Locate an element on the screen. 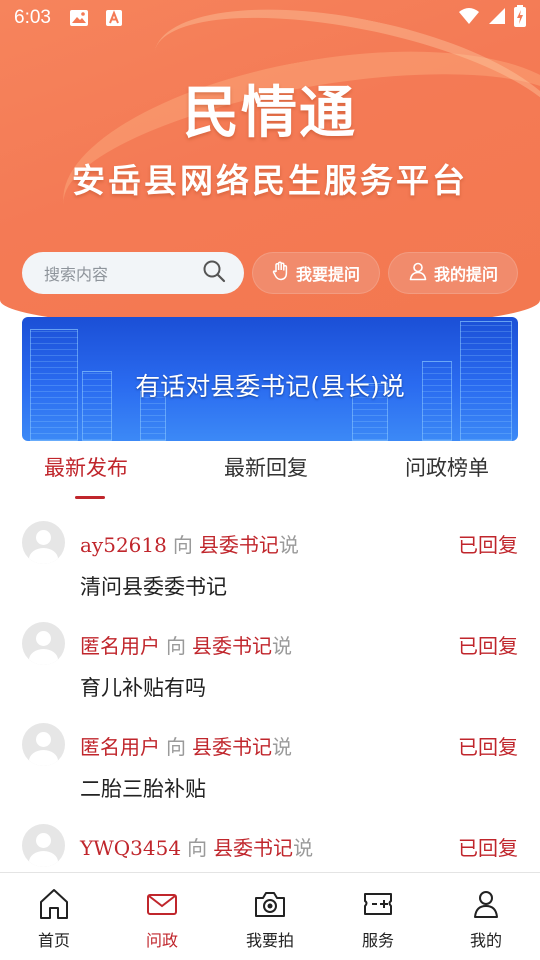 The width and height of the screenshot is (540, 960). post-content: 清问县委委书记 is located at coordinates (153, 587).